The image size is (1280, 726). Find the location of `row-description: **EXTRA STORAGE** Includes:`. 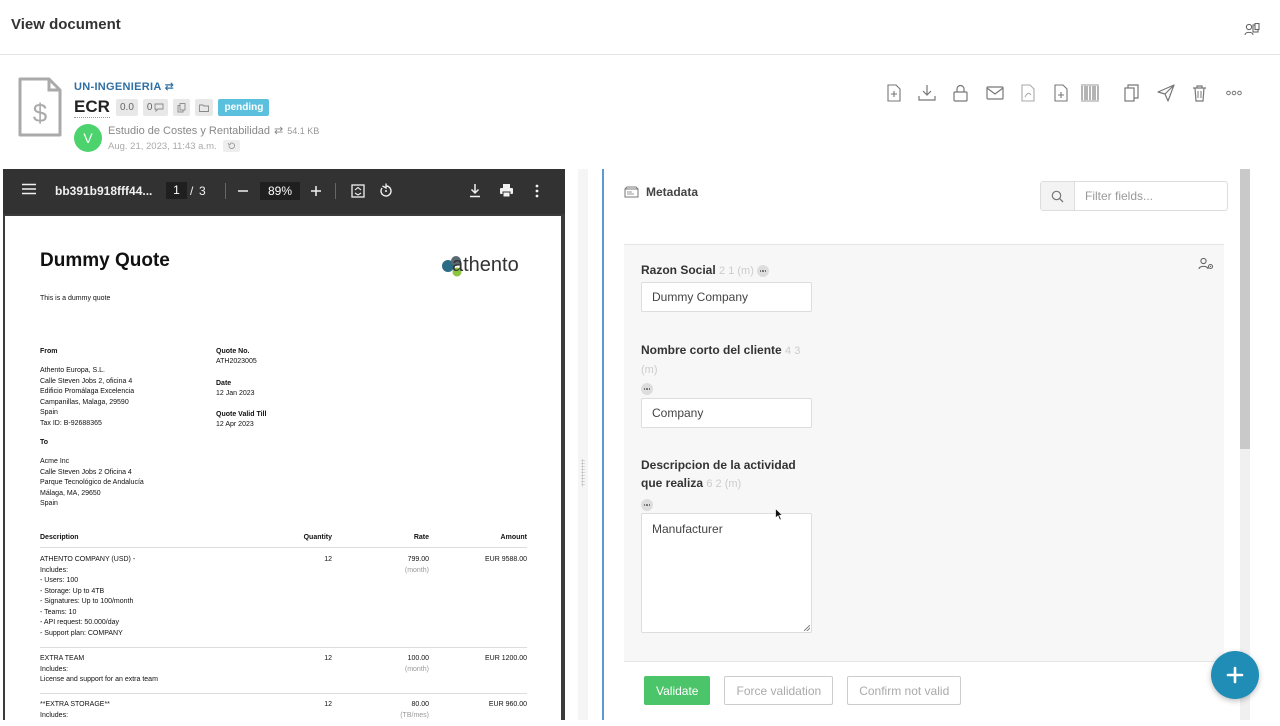

row-description: **EXTRA STORAGE** Includes: is located at coordinates (75, 710).